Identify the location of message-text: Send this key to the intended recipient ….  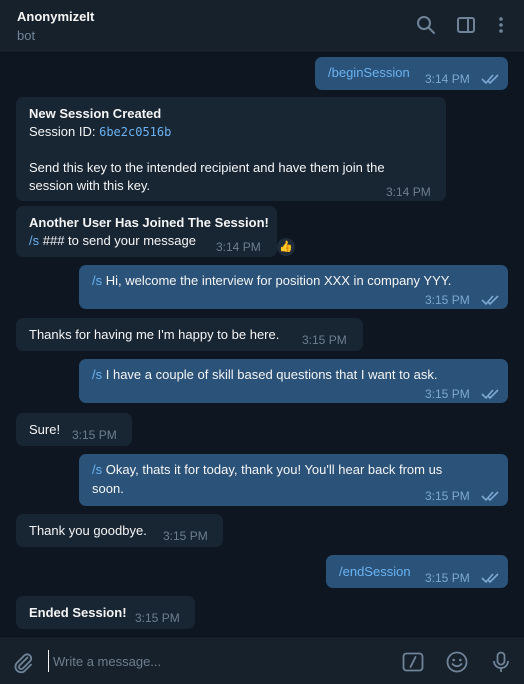
(207, 167).